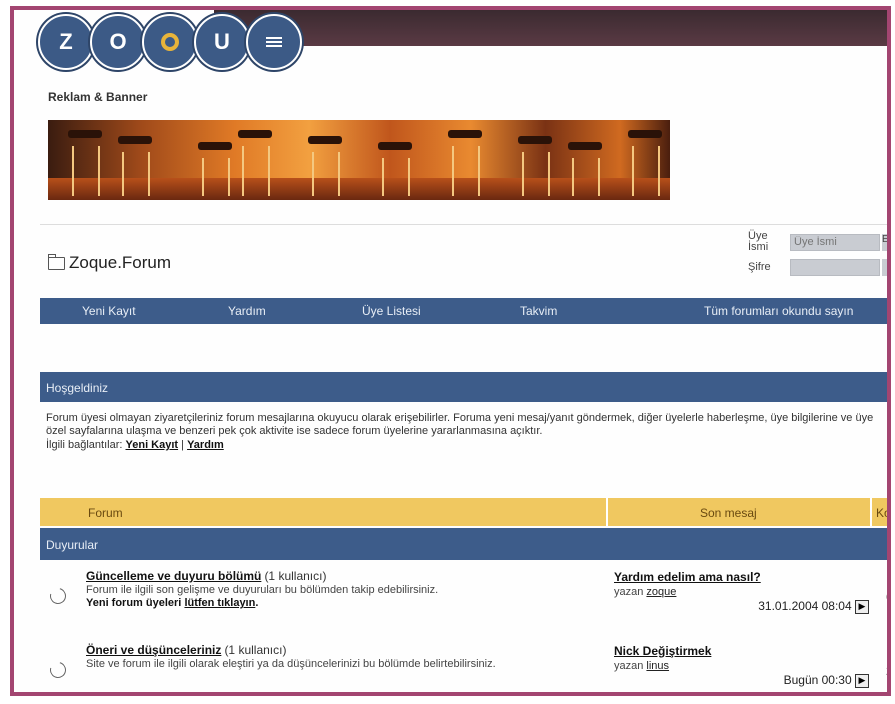 The height and width of the screenshot is (704, 895). What do you see at coordinates (205, 445) in the screenshot?
I see `help-link: Yardım` at bounding box center [205, 445].